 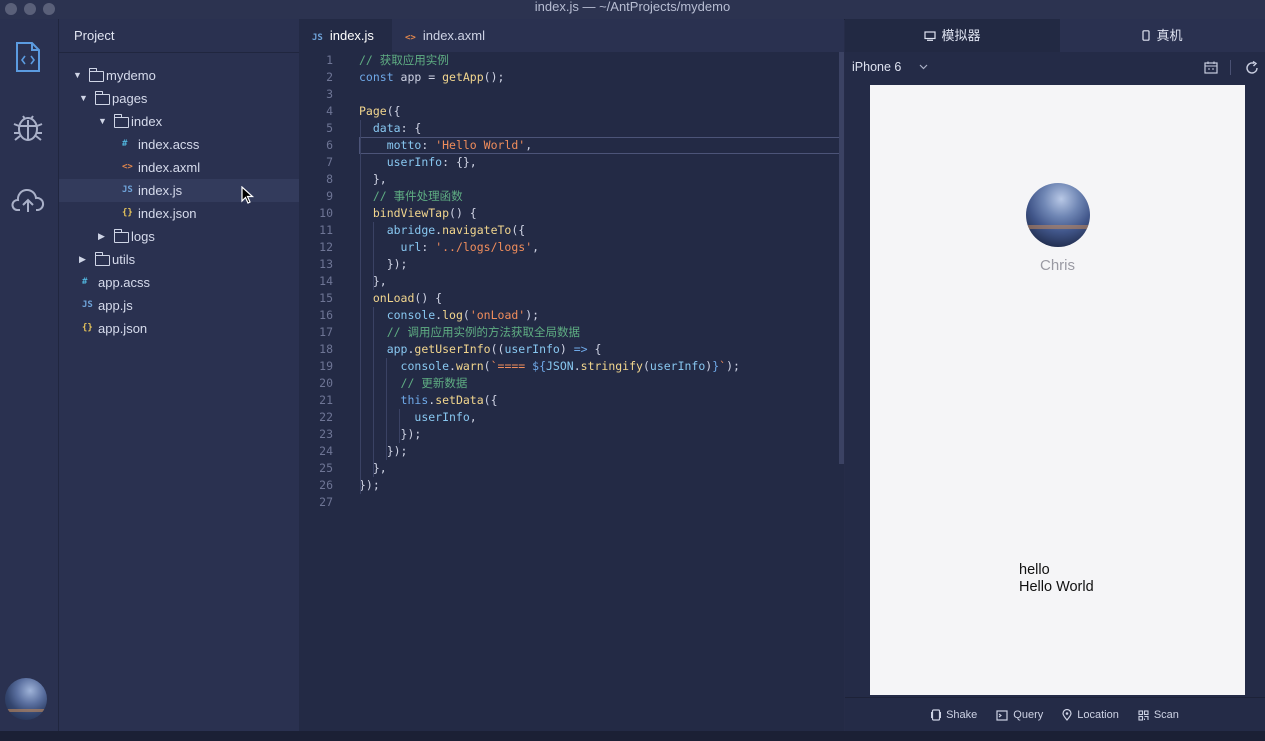 I want to click on tree-item-logs: ▶ logs, so click(x=179, y=236).